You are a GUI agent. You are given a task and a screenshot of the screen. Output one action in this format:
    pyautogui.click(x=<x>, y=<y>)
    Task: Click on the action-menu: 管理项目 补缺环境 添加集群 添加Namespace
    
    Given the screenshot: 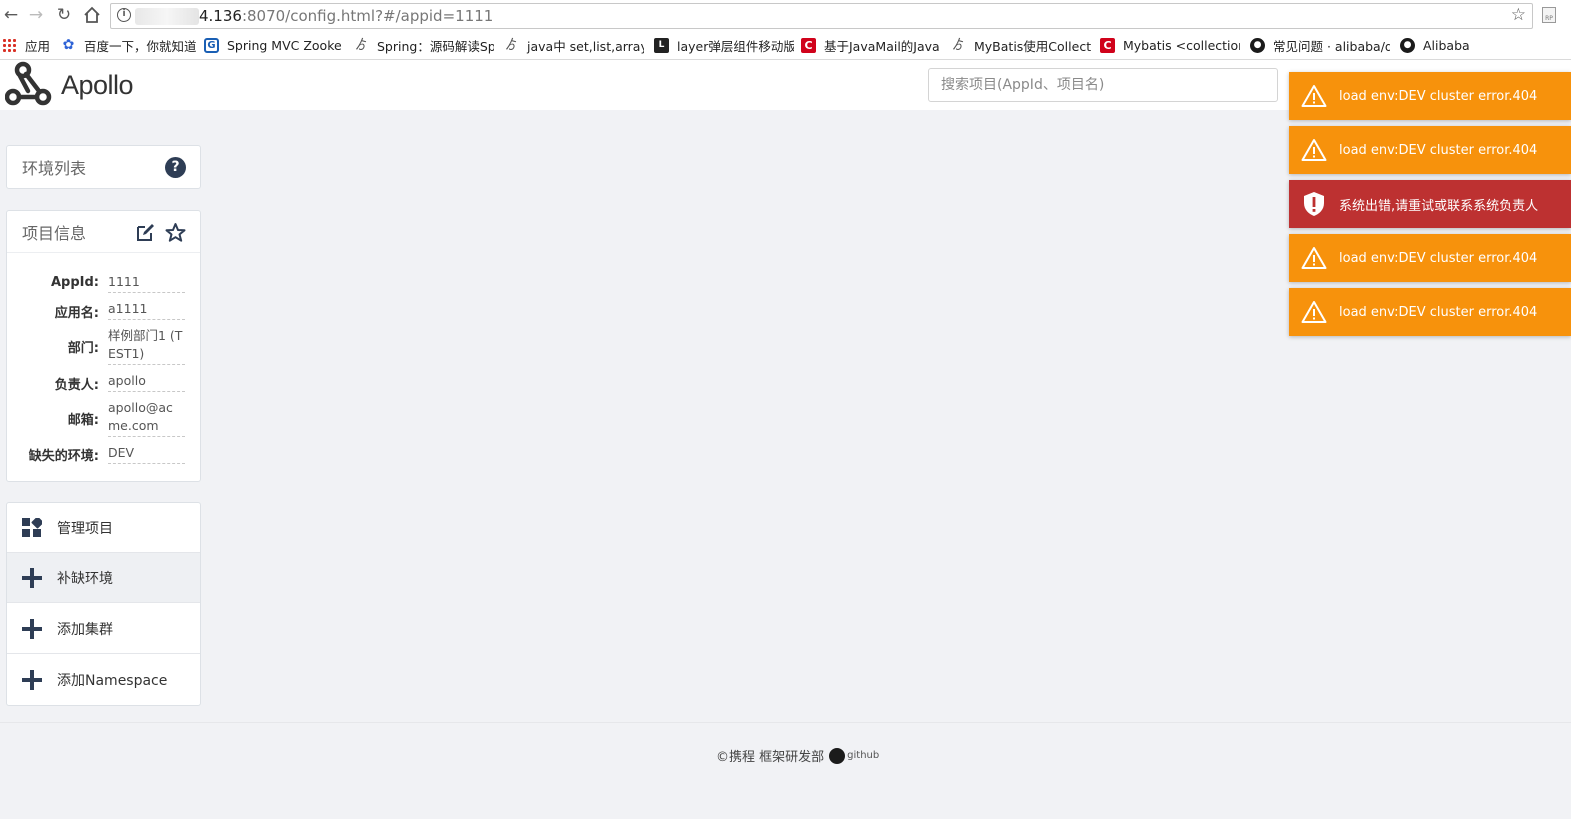 What is the action you would take?
    pyautogui.click(x=103, y=604)
    